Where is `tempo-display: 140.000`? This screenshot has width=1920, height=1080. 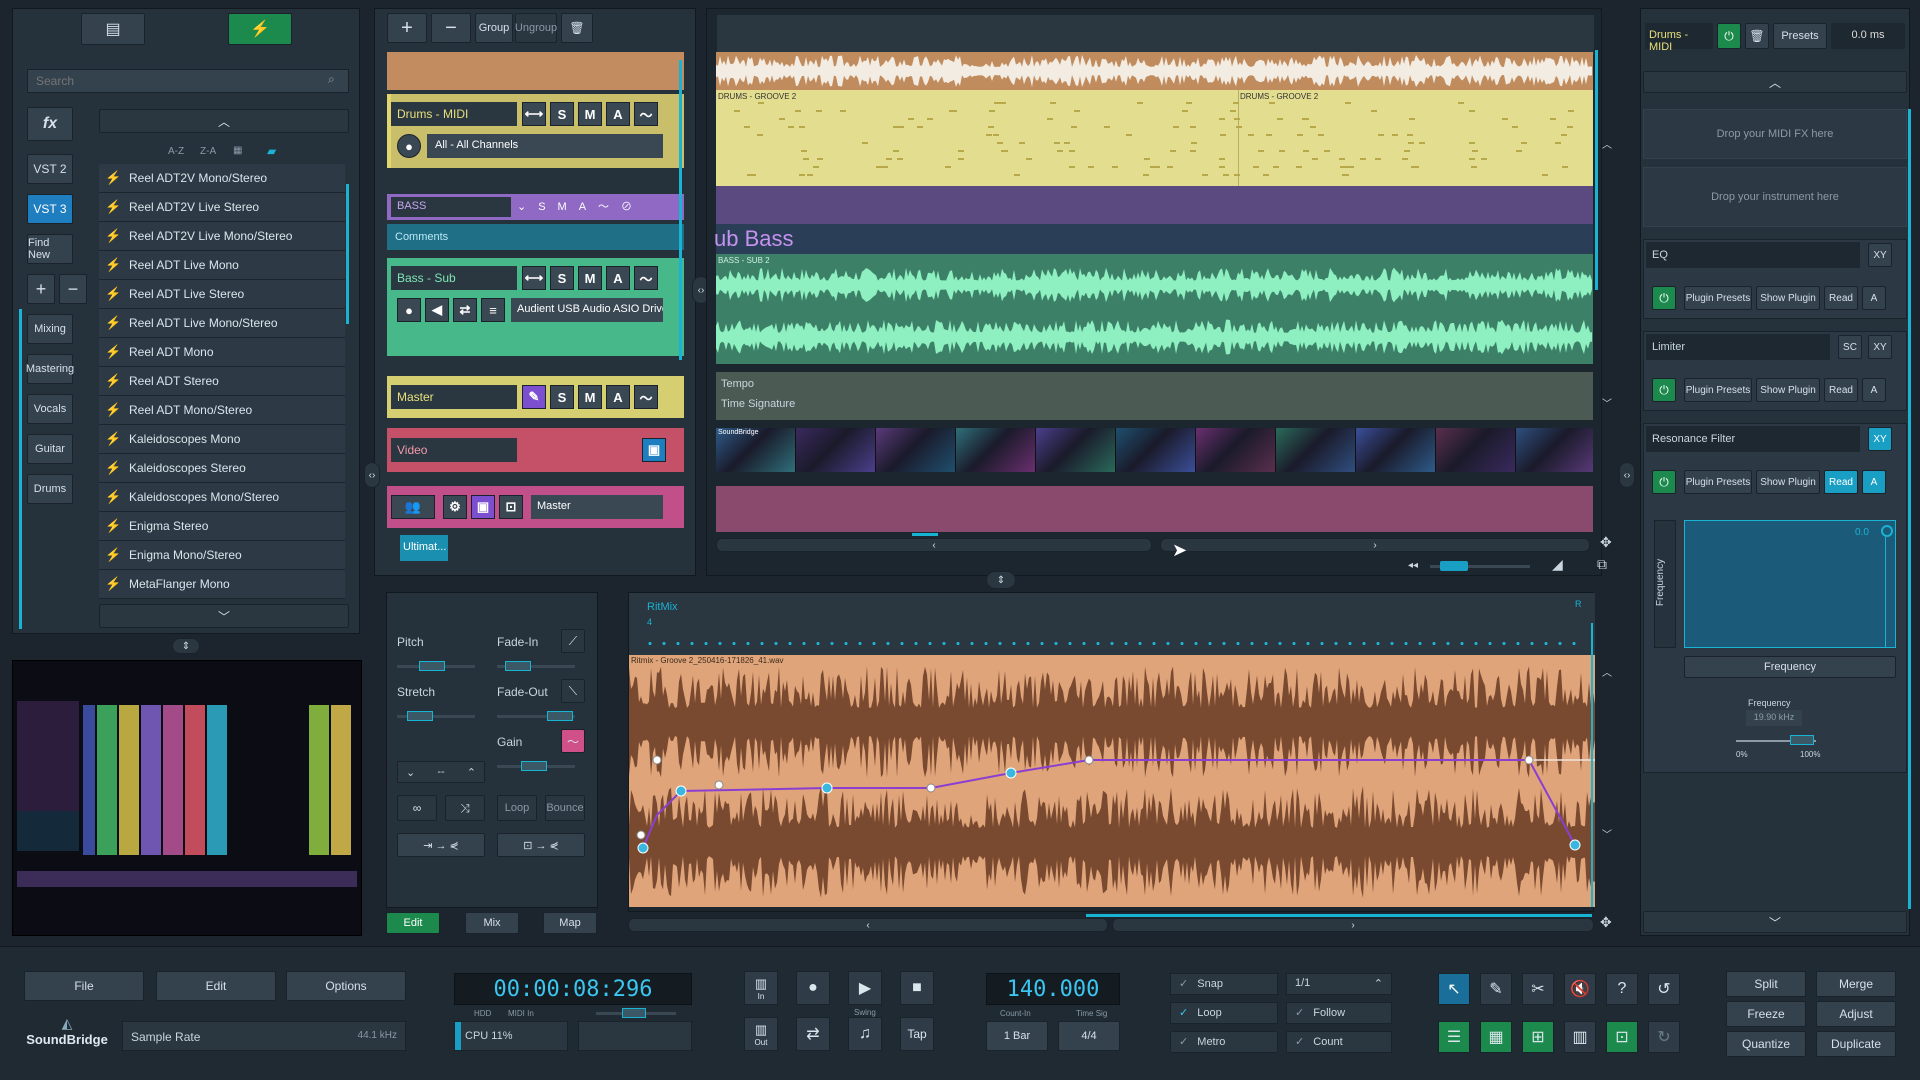
tempo-display: 140.000 is located at coordinates (1053, 989).